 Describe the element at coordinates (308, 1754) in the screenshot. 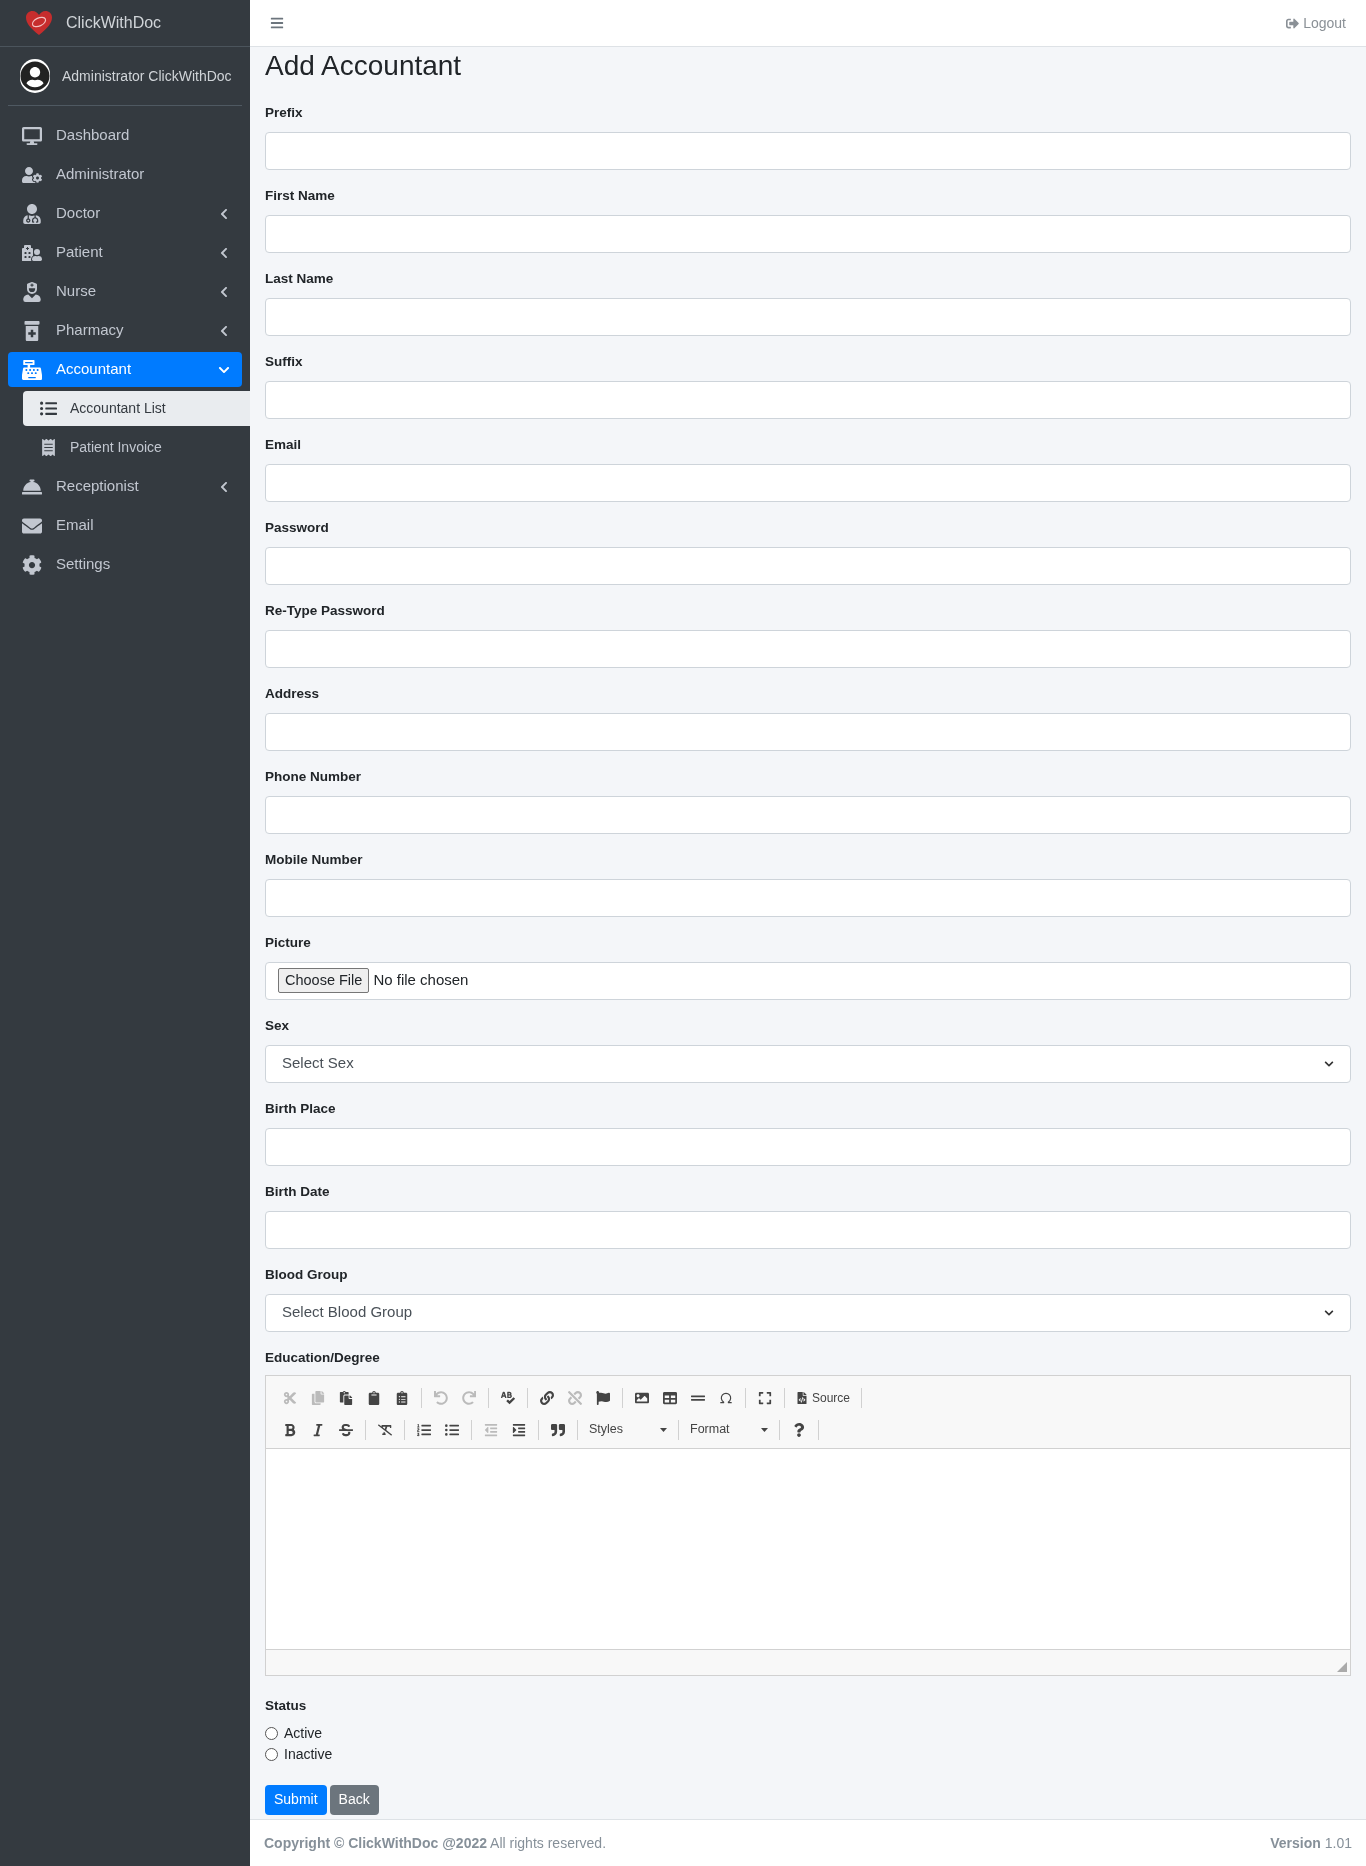

I see `radio-label: Inactive` at that location.